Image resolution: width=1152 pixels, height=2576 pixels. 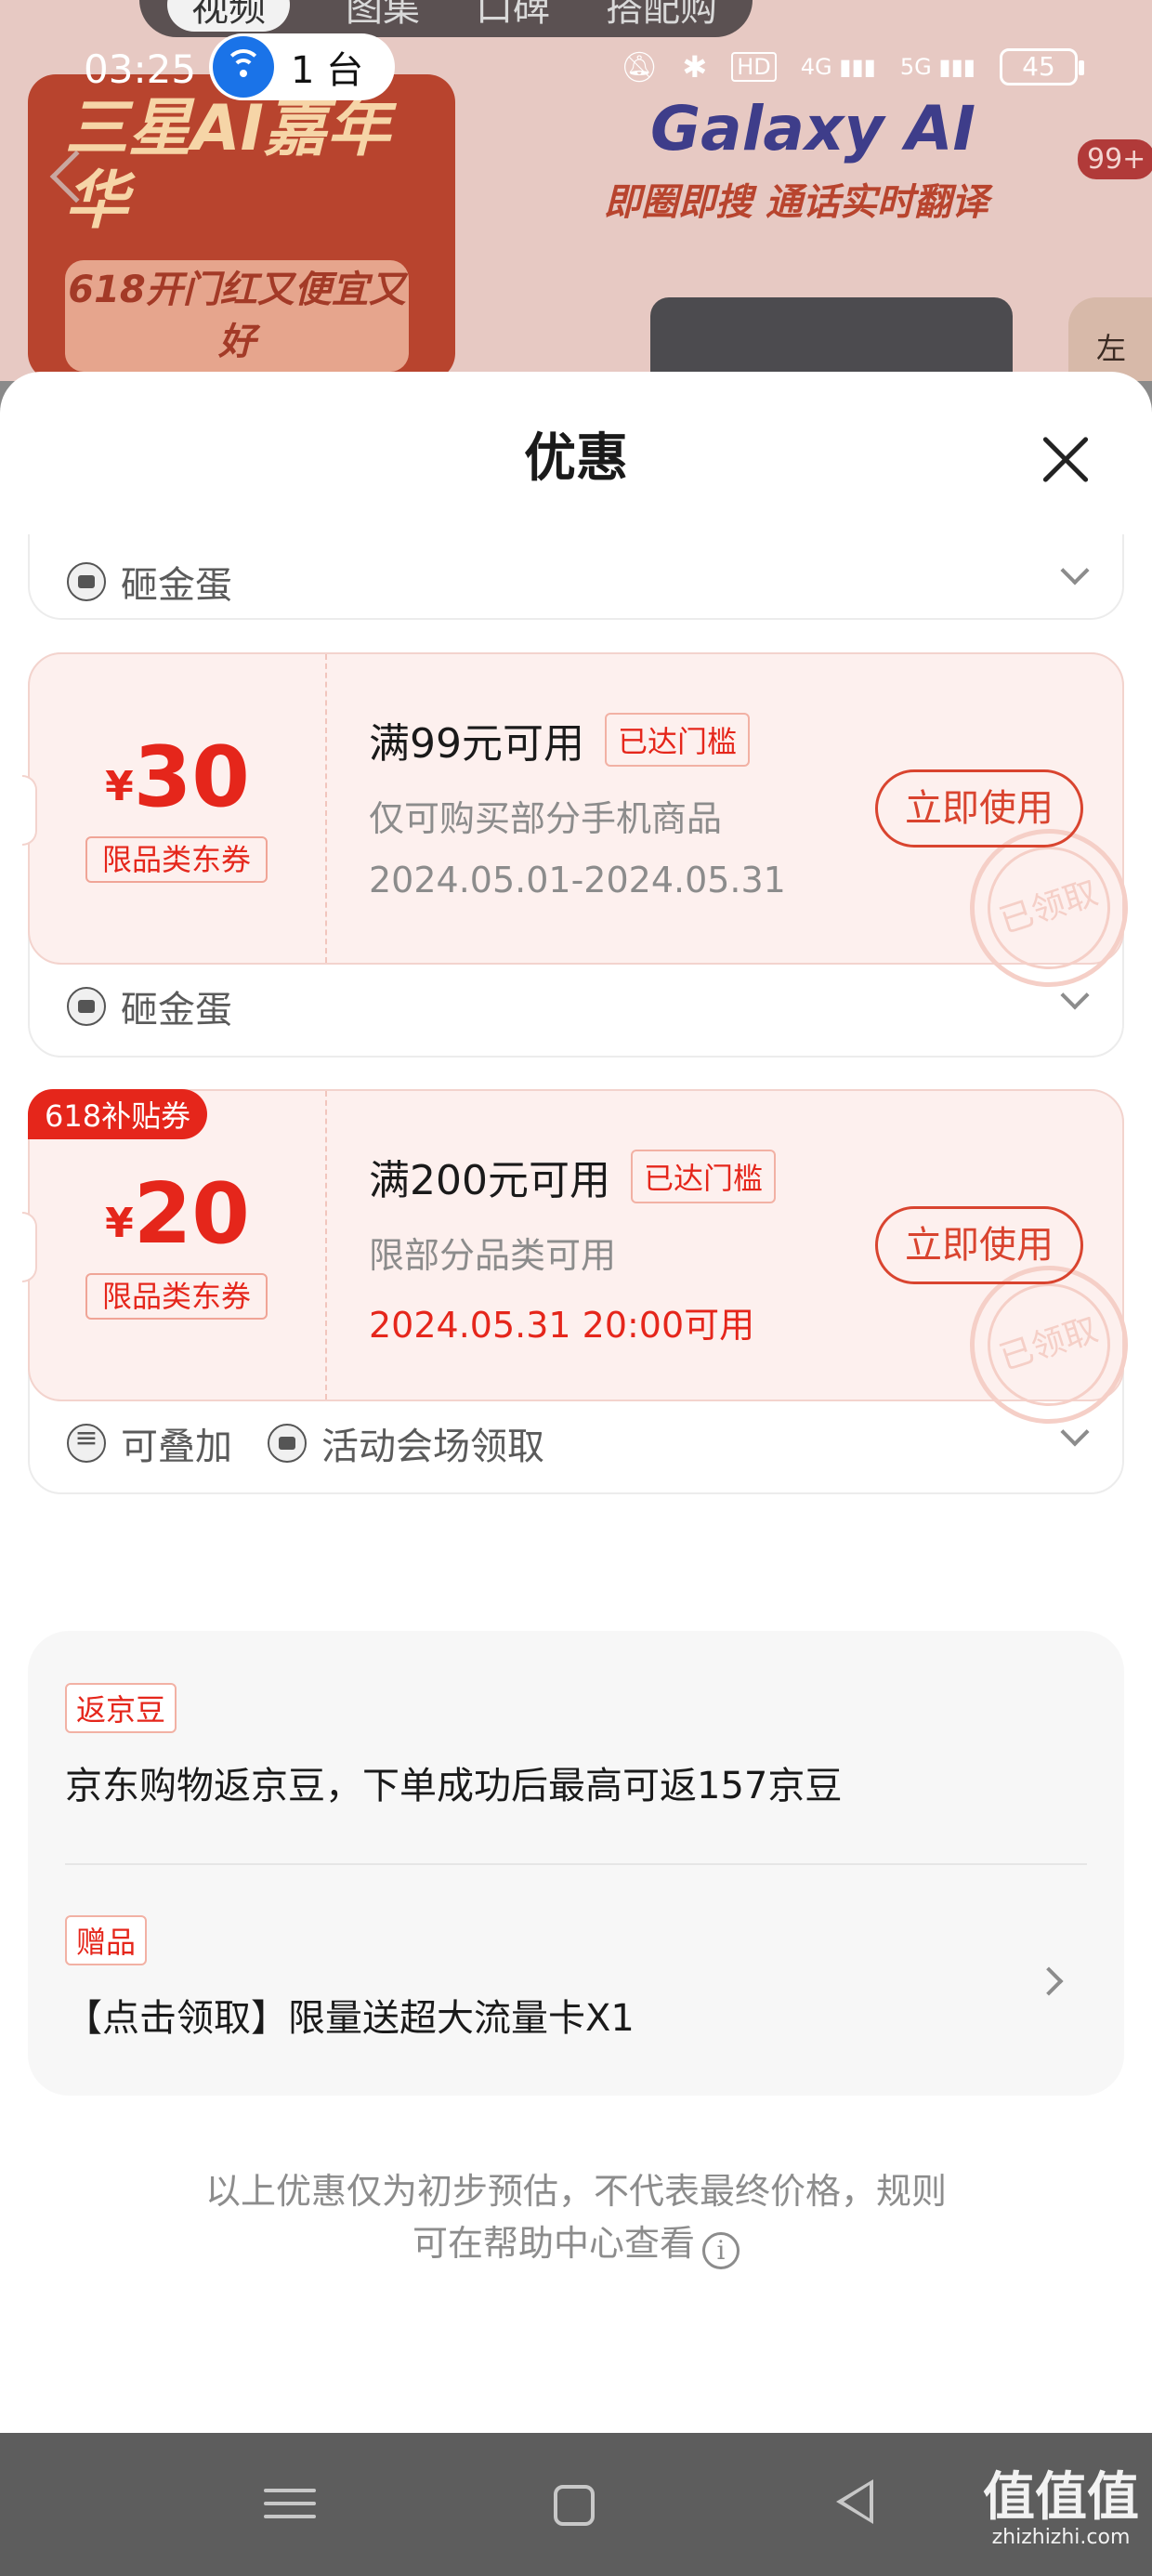 What do you see at coordinates (576, 70) in the screenshot?
I see `status-bar: 03:25 1 台 🔕︎ ✱ HD 4G ▮▮▮ 5G ▮▮▮ 45` at bounding box center [576, 70].